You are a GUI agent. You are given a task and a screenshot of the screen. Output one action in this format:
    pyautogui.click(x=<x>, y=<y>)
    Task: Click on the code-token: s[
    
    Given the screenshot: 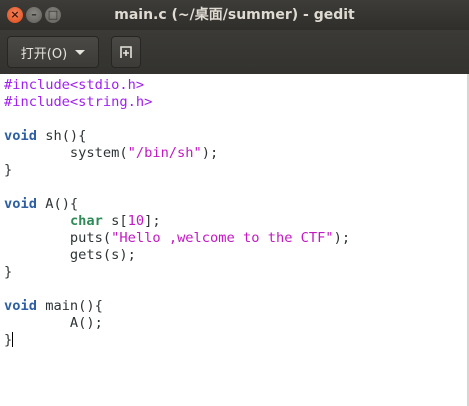 What is the action you would take?
    pyautogui.click(x=115, y=221)
    